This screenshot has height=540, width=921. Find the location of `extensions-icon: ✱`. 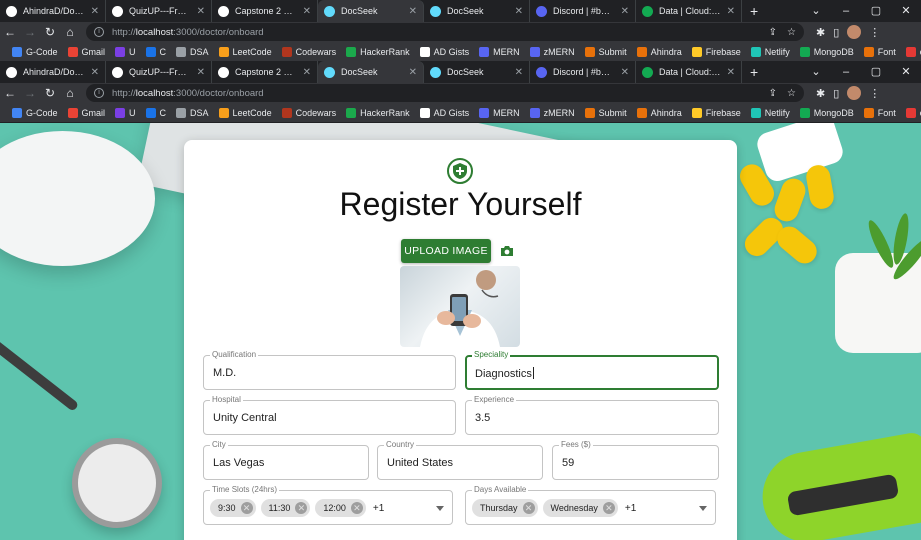

extensions-icon: ✱ is located at coordinates (820, 32).